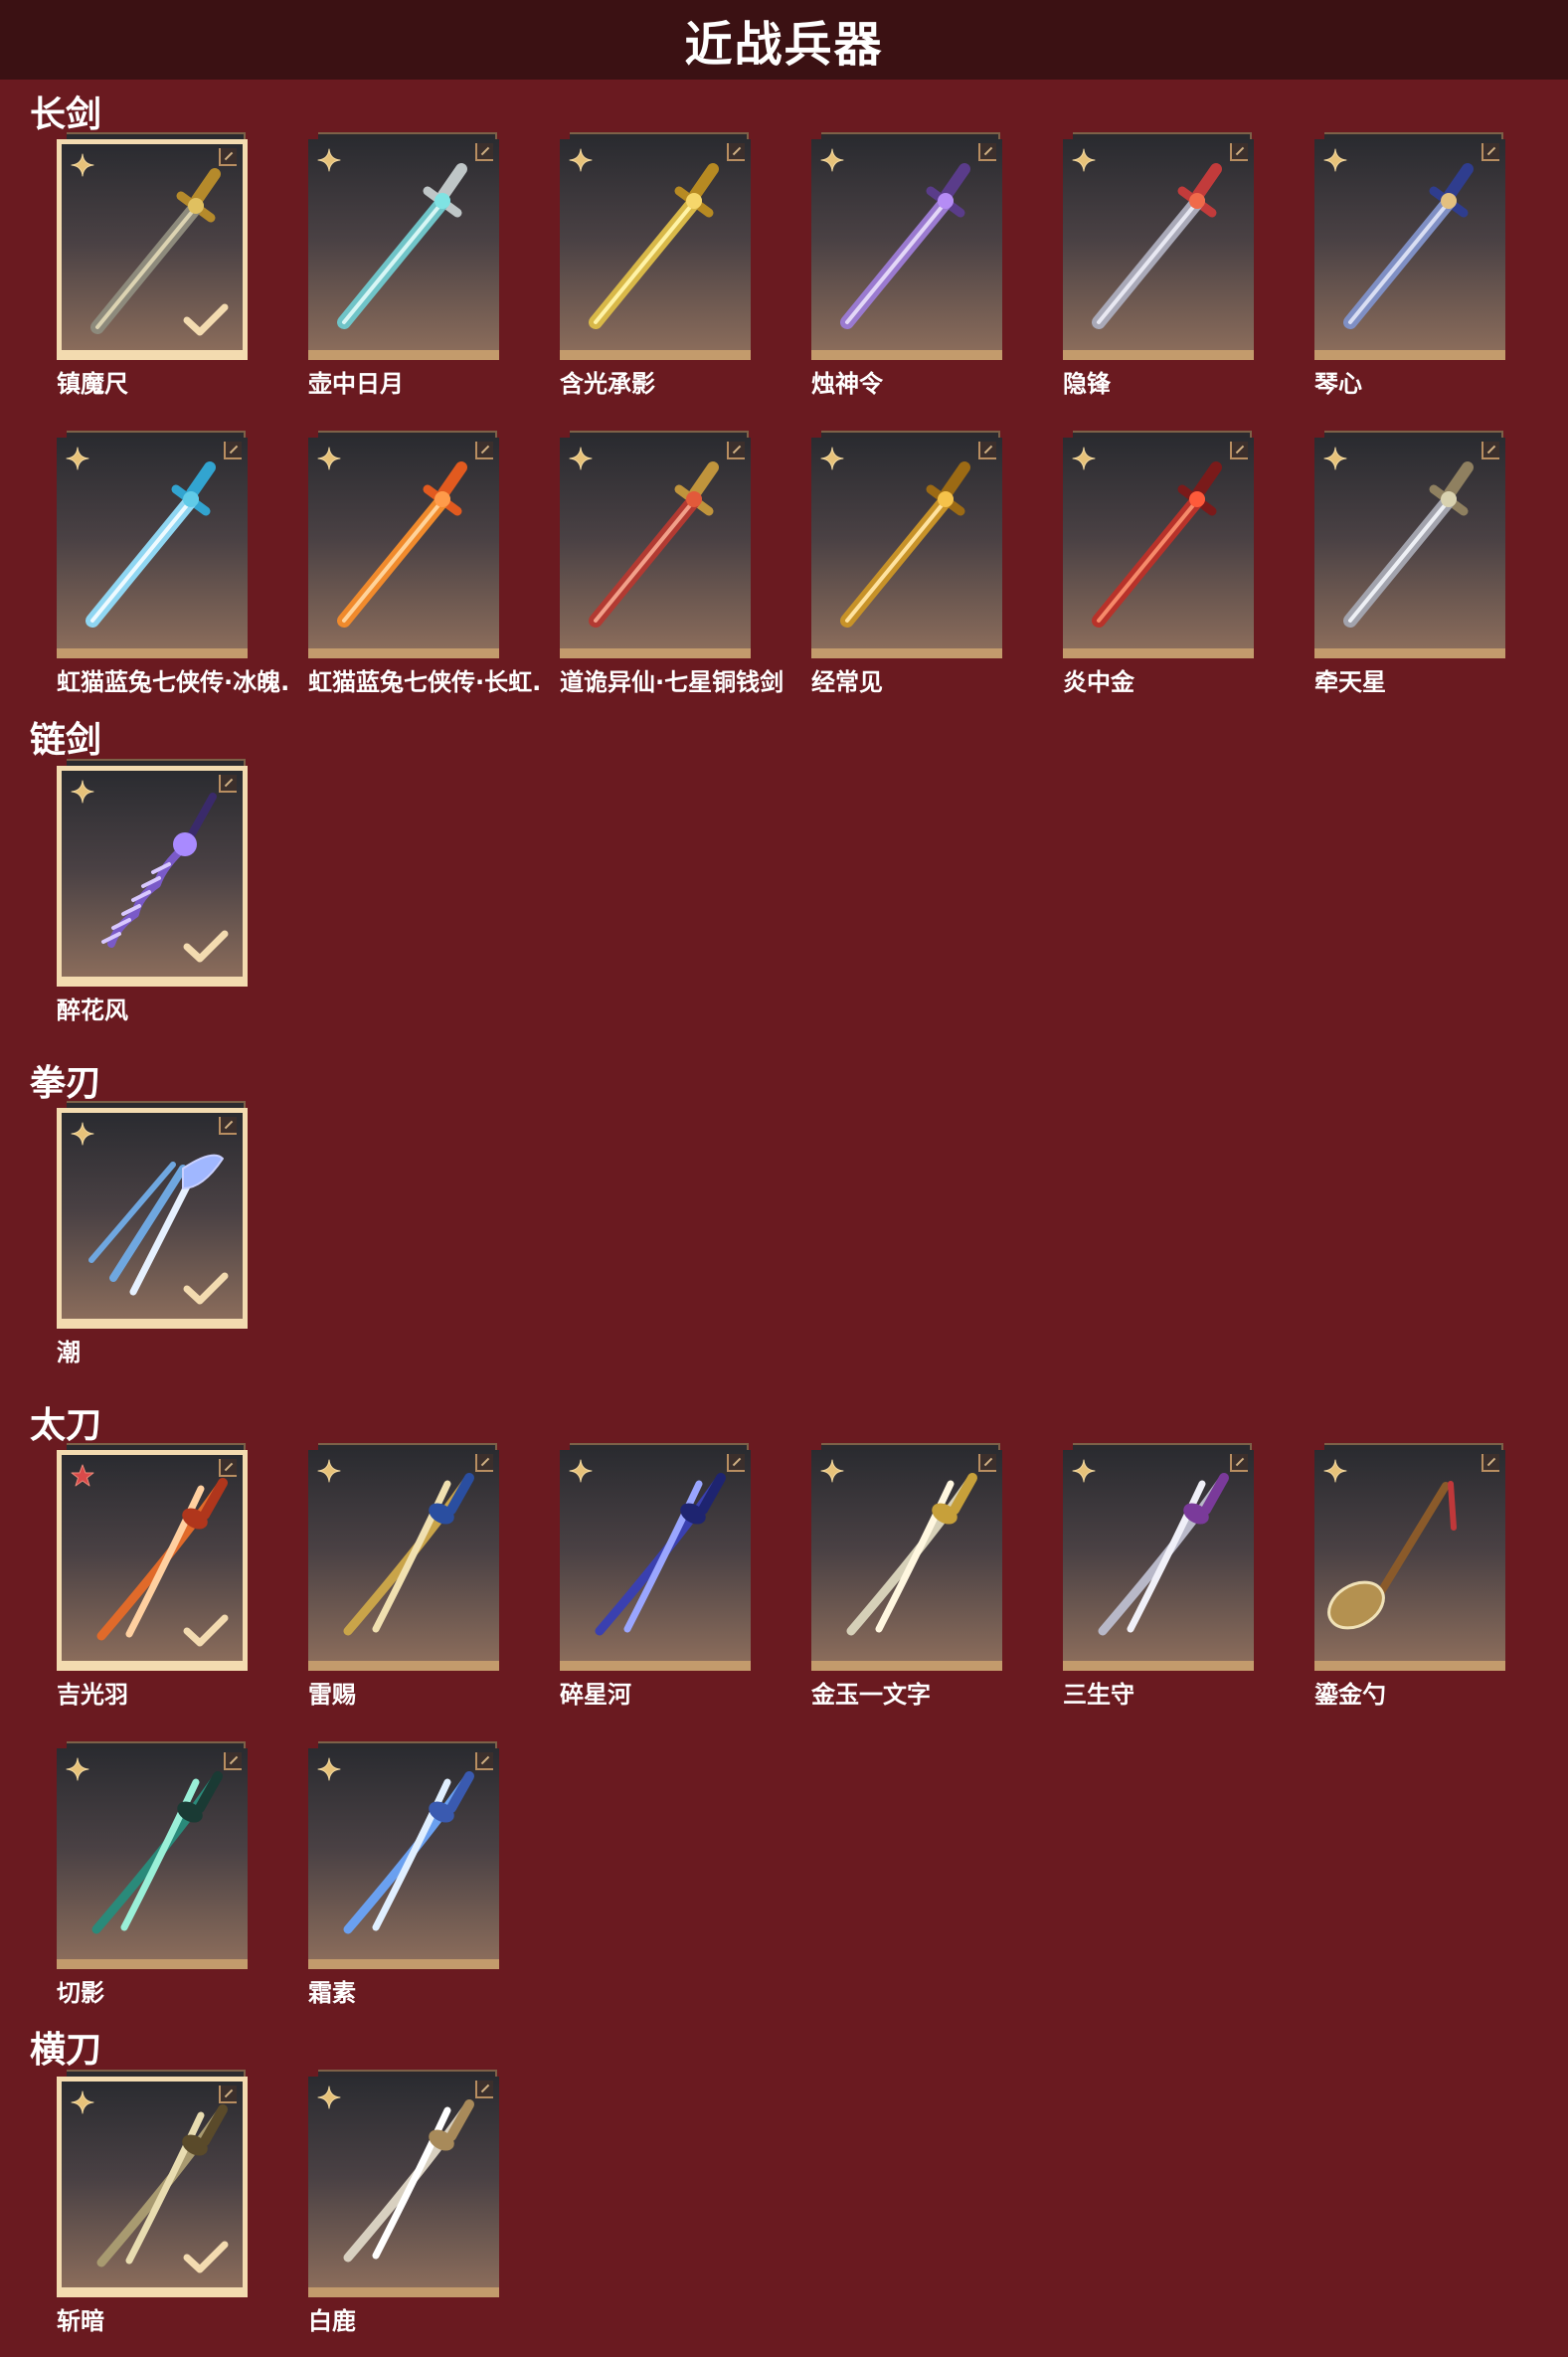 Image resolution: width=1568 pixels, height=2357 pixels. I want to click on section-title: 横刀, so click(66, 2050).